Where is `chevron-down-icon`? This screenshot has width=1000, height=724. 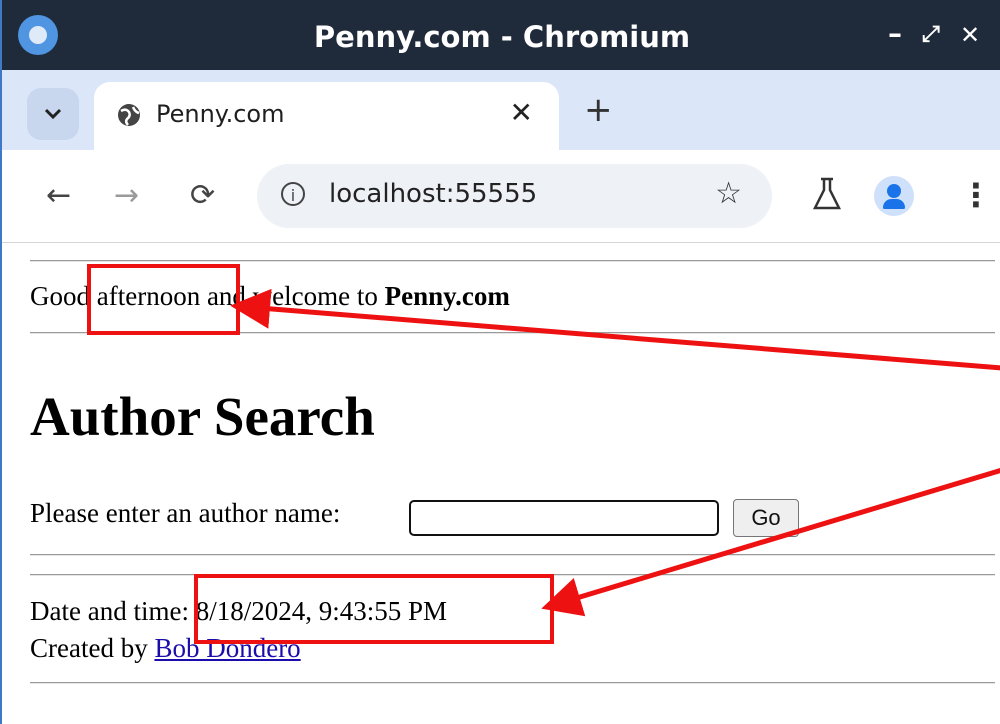
chevron-down-icon is located at coordinates (53, 114).